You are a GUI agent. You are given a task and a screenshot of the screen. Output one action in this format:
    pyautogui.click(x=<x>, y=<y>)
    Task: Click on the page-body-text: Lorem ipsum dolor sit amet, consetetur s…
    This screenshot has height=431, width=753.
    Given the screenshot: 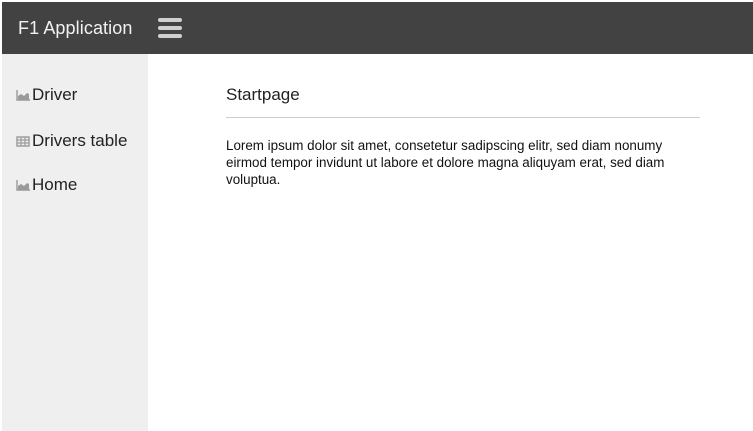 What is the action you would take?
    pyautogui.click(x=445, y=162)
    